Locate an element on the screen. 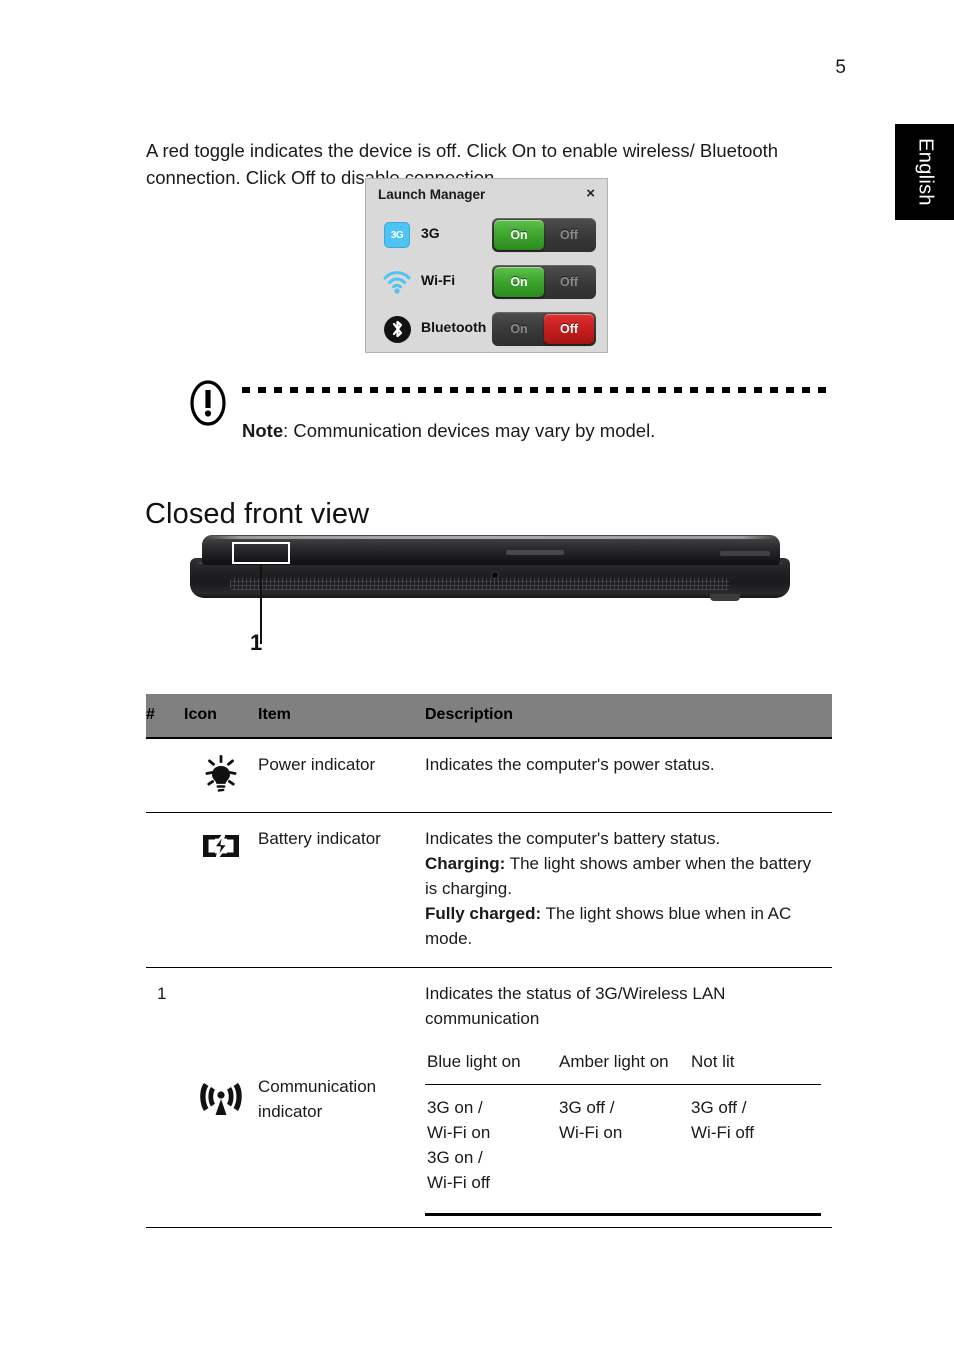  power-indicator-icon is located at coordinates (221, 773).